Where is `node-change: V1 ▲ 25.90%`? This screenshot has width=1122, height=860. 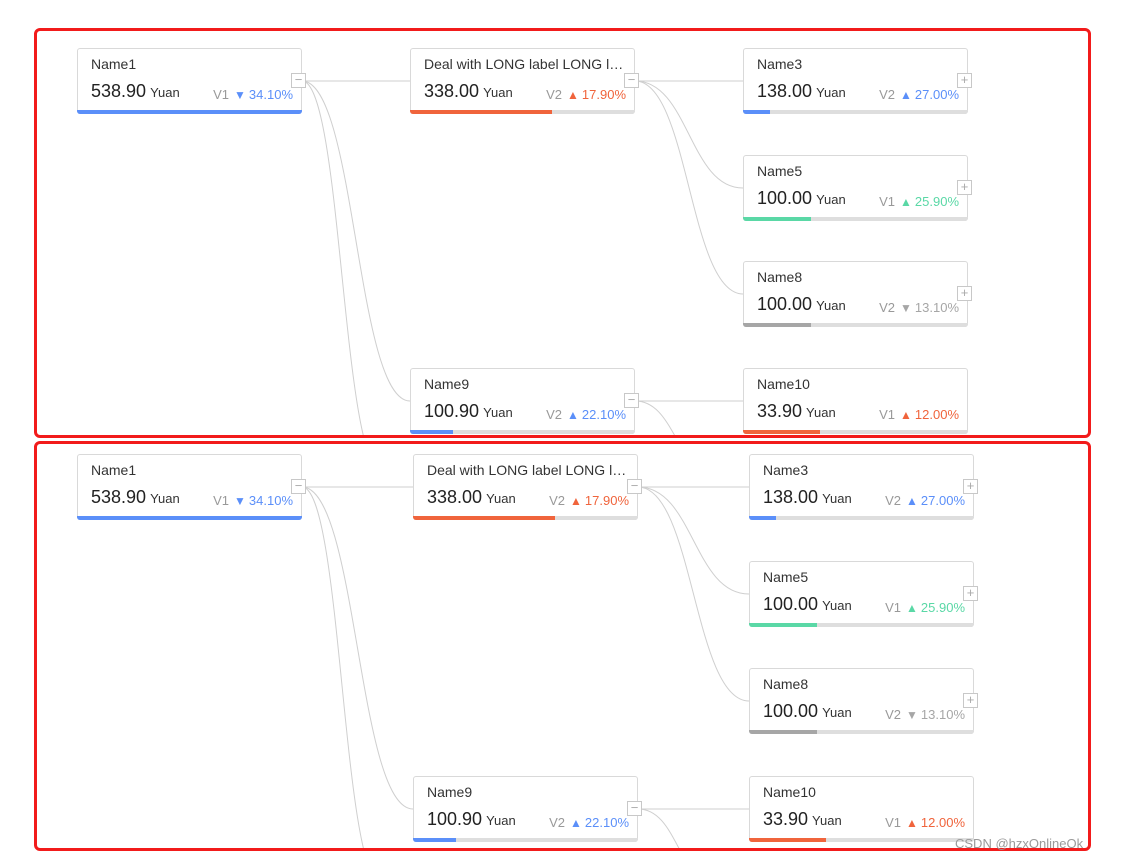 node-change: V1 ▲ 25.90% is located at coordinates (925, 607).